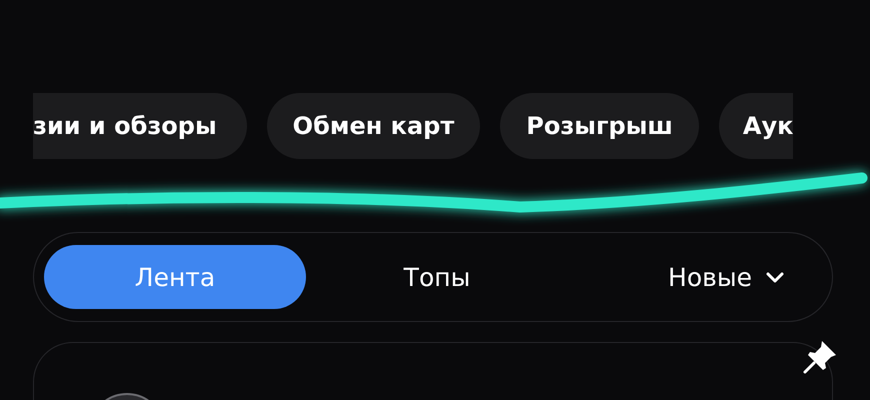  Describe the element at coordinates (599, 126) in the screenshot. I see `category-chip: Розыгрыш` at that location.